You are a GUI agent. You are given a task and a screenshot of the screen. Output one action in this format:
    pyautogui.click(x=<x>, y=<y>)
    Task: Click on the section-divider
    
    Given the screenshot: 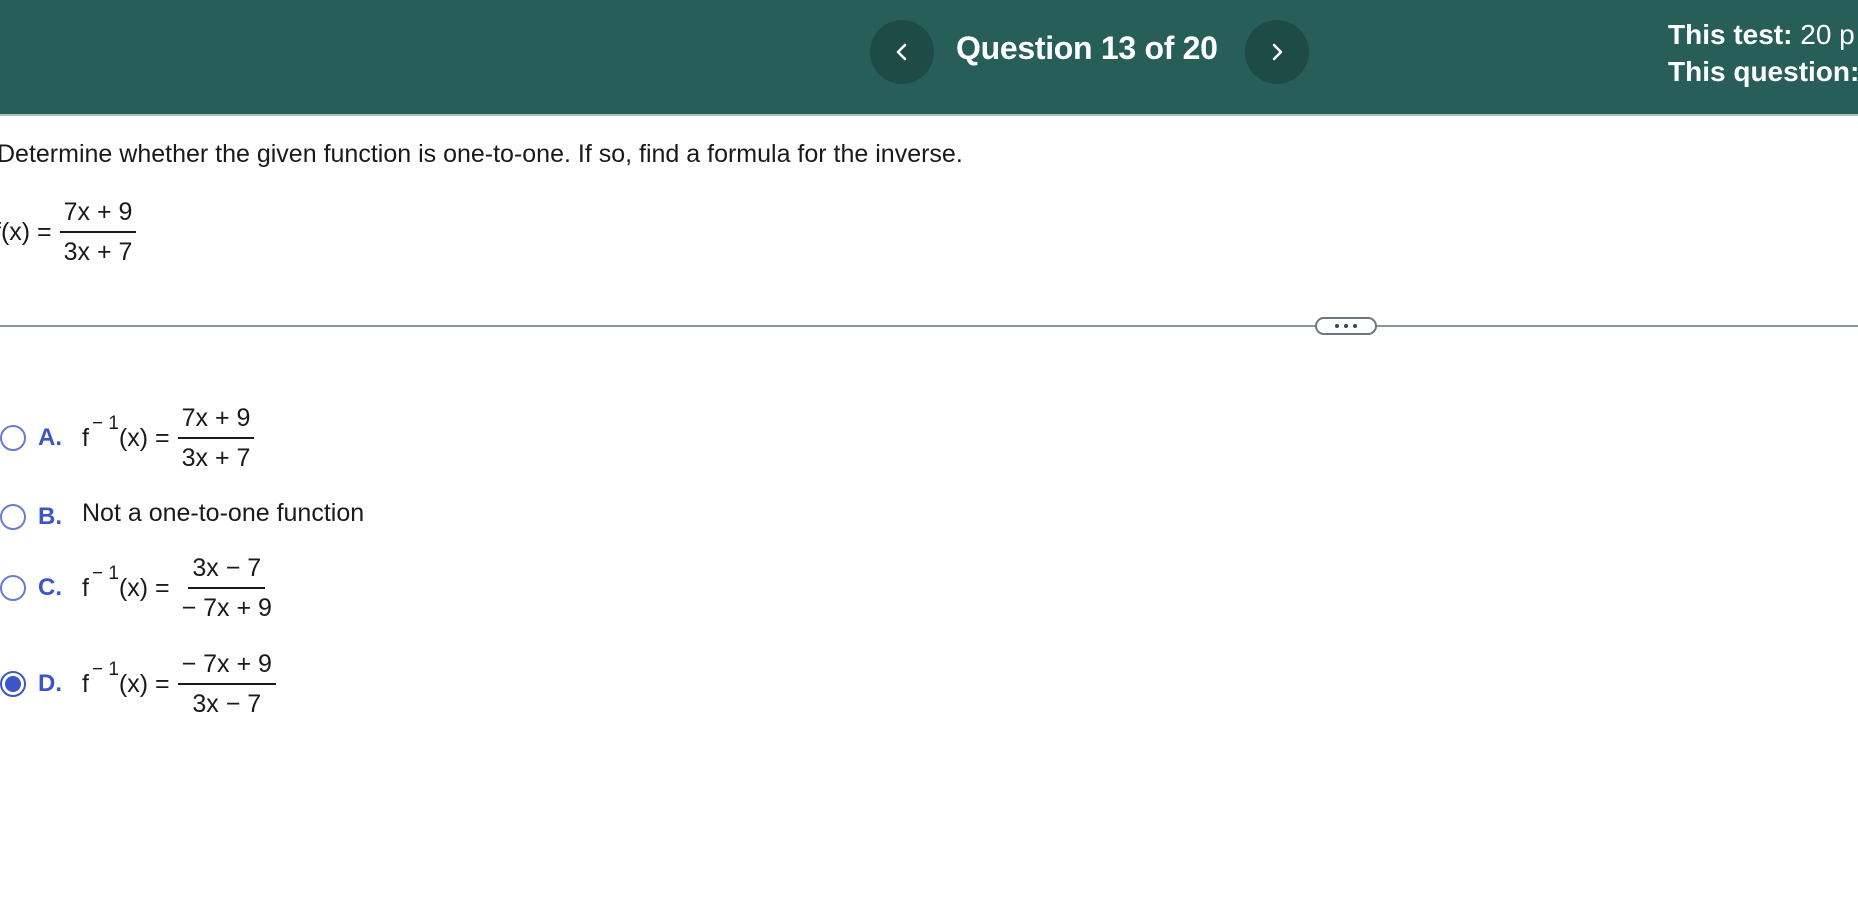 What is the action you would take?
    pyautogui.click(x=929, y=326)
    